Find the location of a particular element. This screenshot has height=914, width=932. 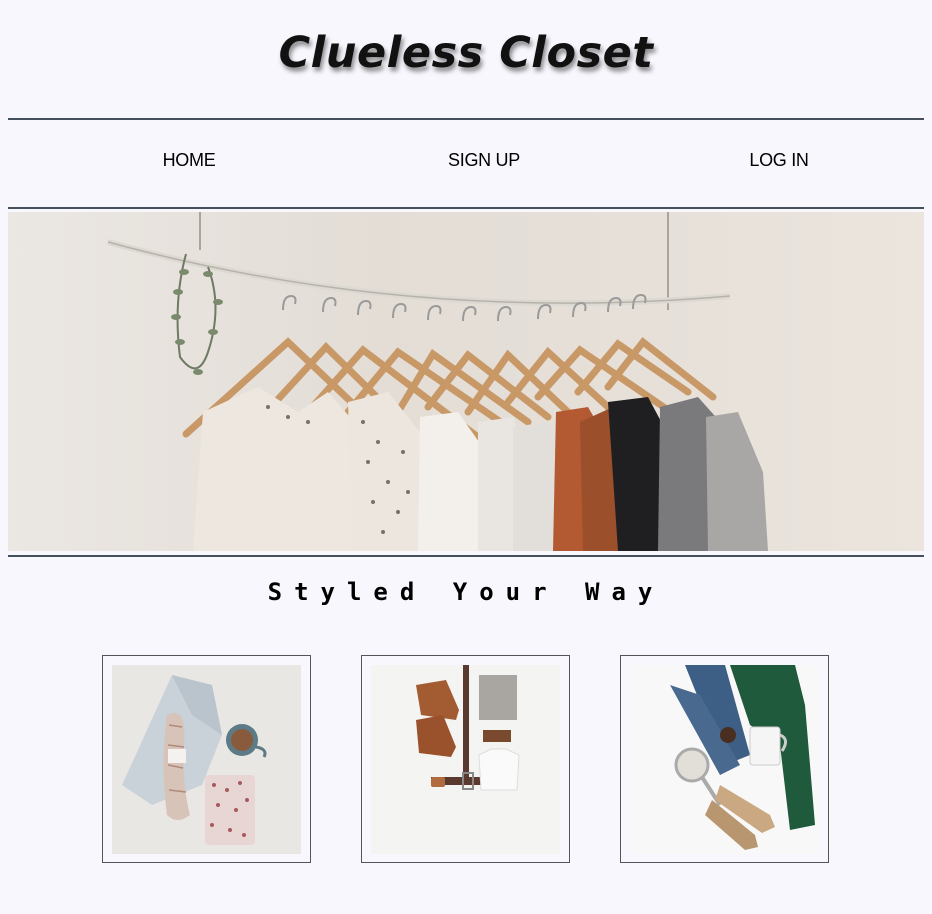

divider-hero is located at coordinates (466, 556).